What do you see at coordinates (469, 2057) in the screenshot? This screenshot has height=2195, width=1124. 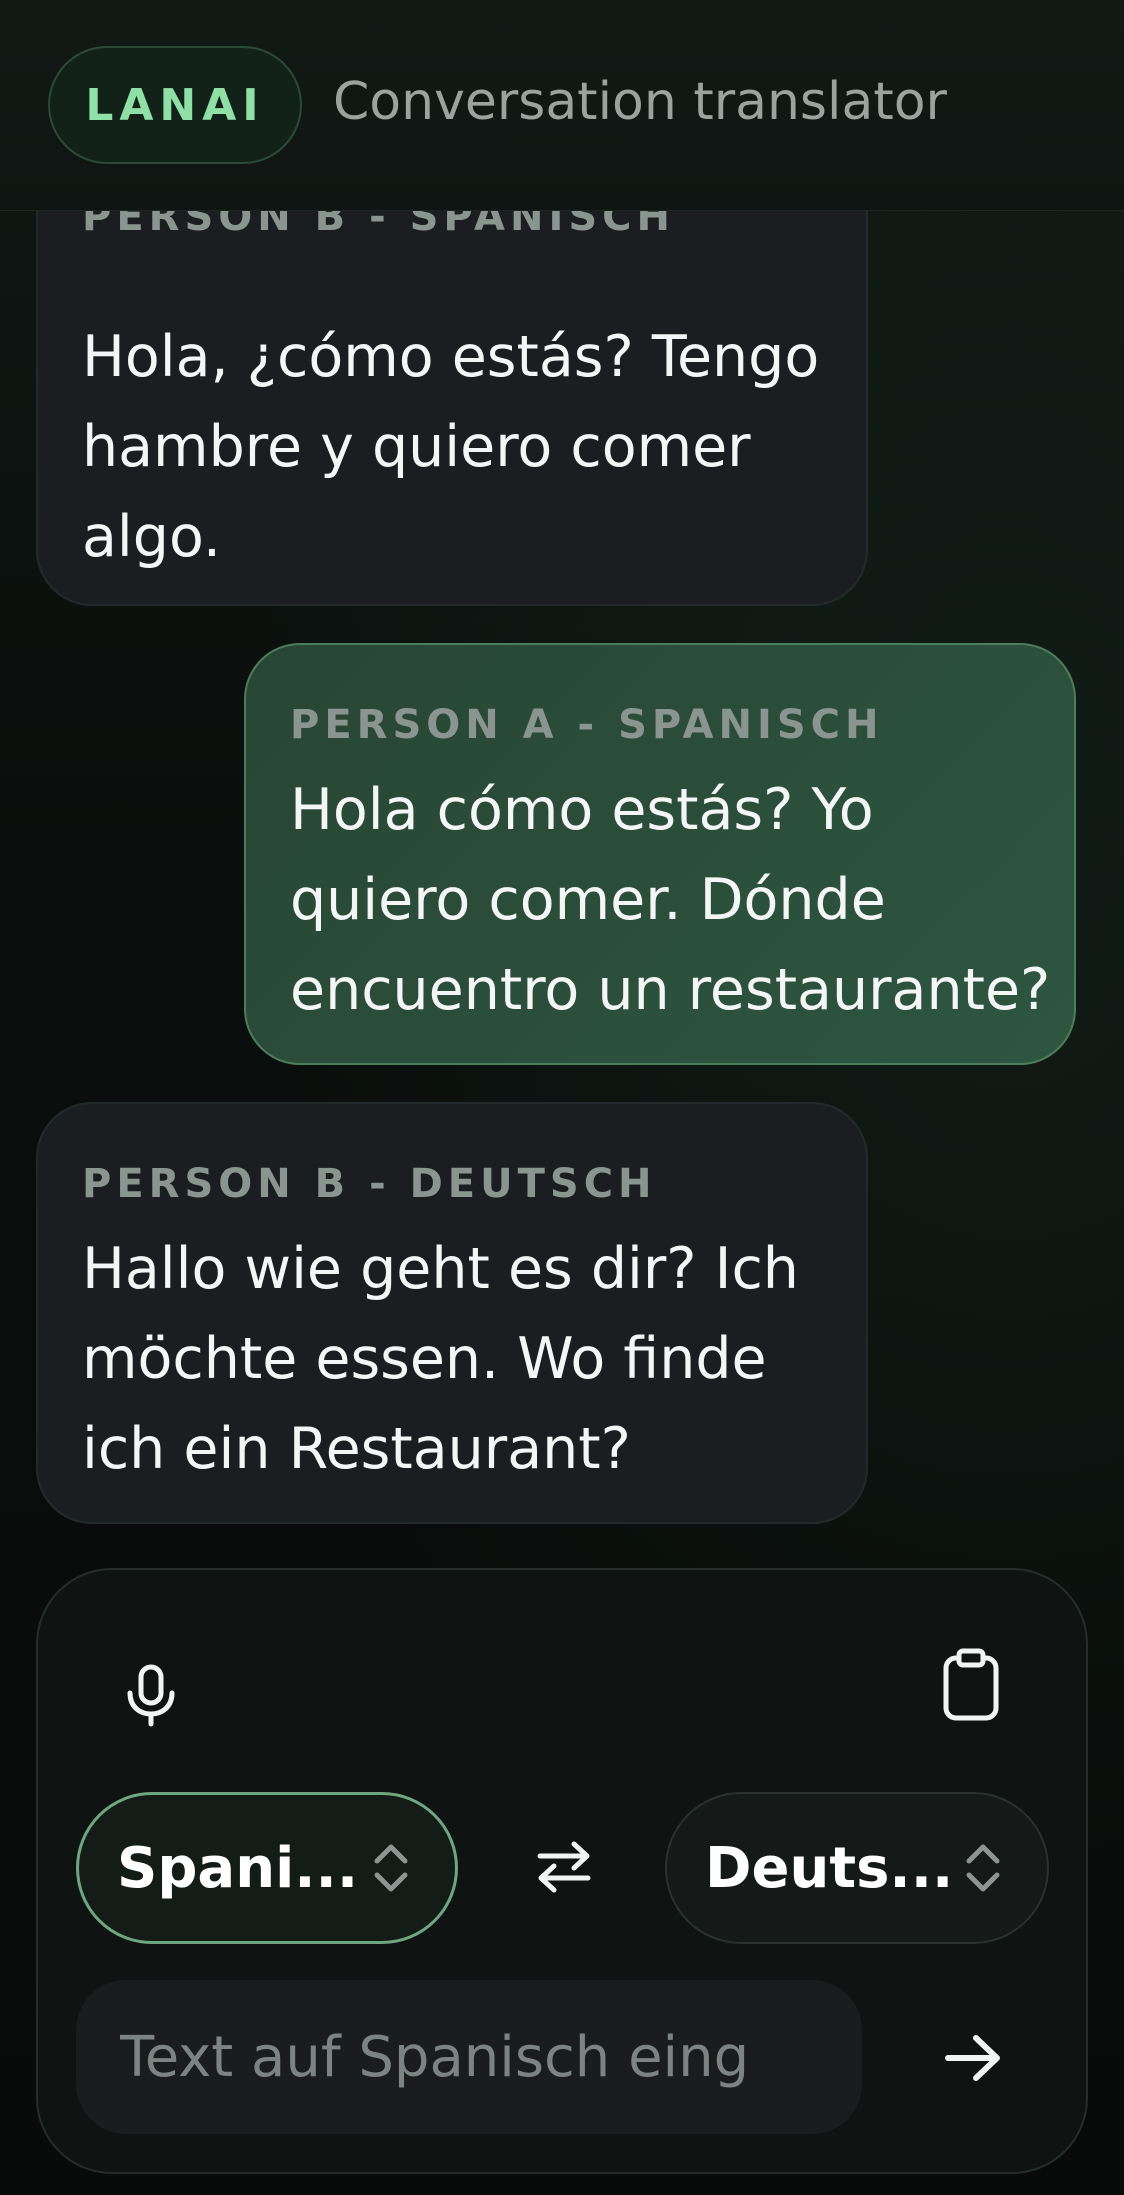 I see `translation-text-input` at bounding box center [469, 2057].